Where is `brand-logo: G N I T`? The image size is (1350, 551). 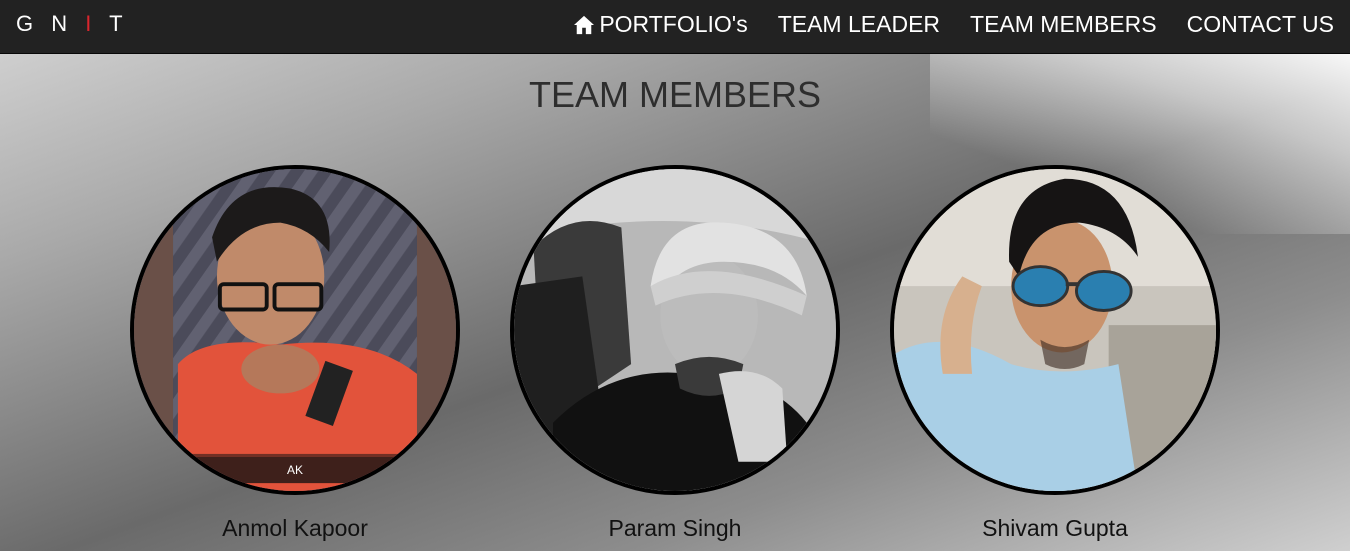 brand-logo: G N I T is located at coordinates (72, 24).